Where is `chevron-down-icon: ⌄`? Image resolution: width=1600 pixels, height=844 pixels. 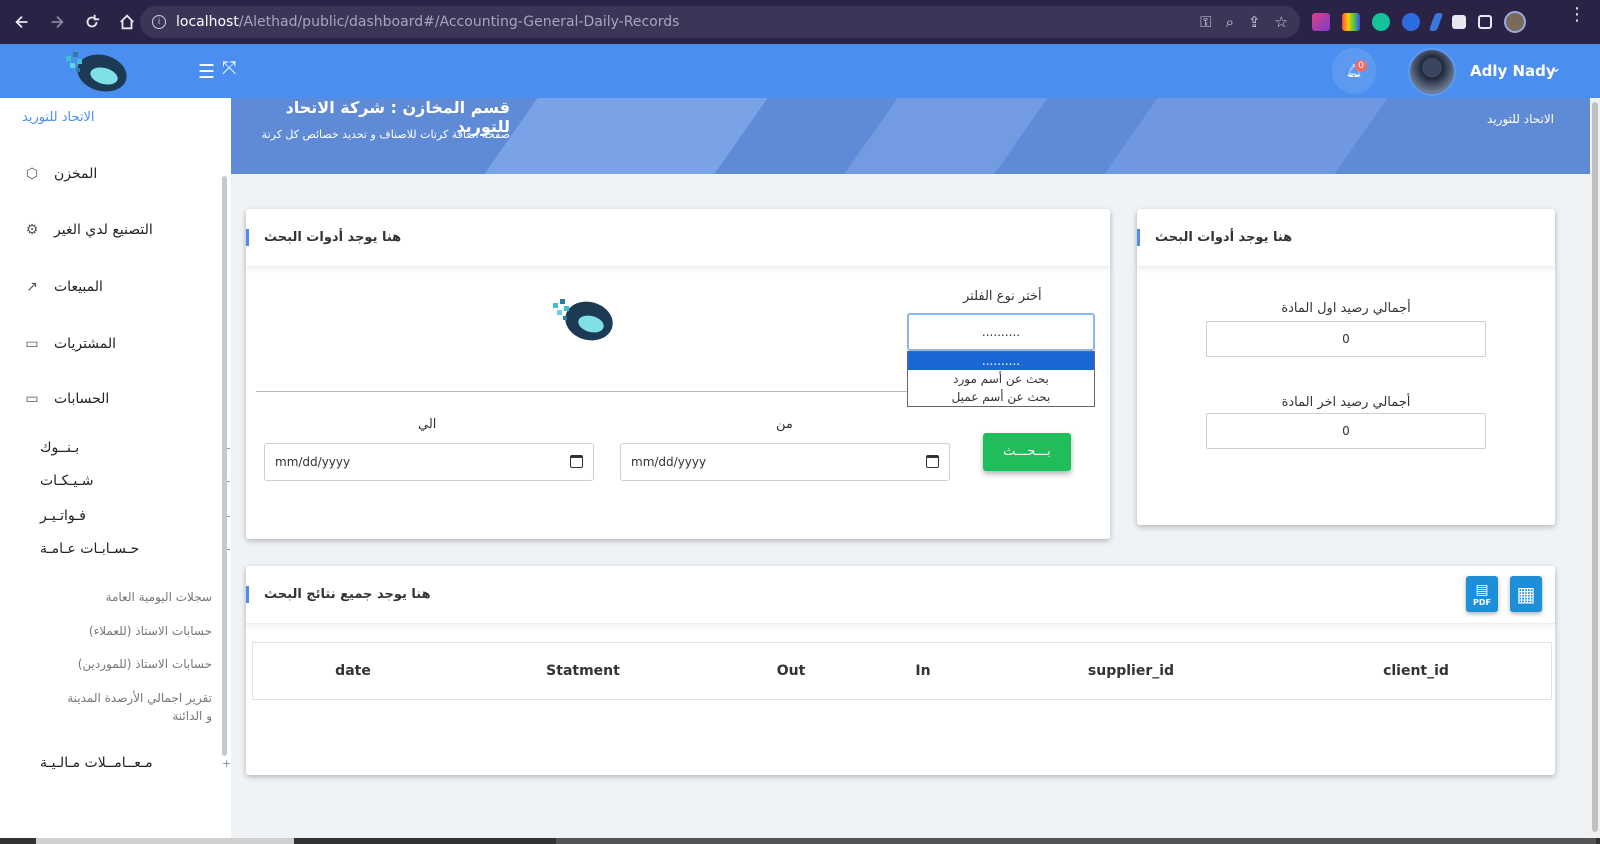
chevron-down-icon: ⌄ is located at coordinates (1556, 68).